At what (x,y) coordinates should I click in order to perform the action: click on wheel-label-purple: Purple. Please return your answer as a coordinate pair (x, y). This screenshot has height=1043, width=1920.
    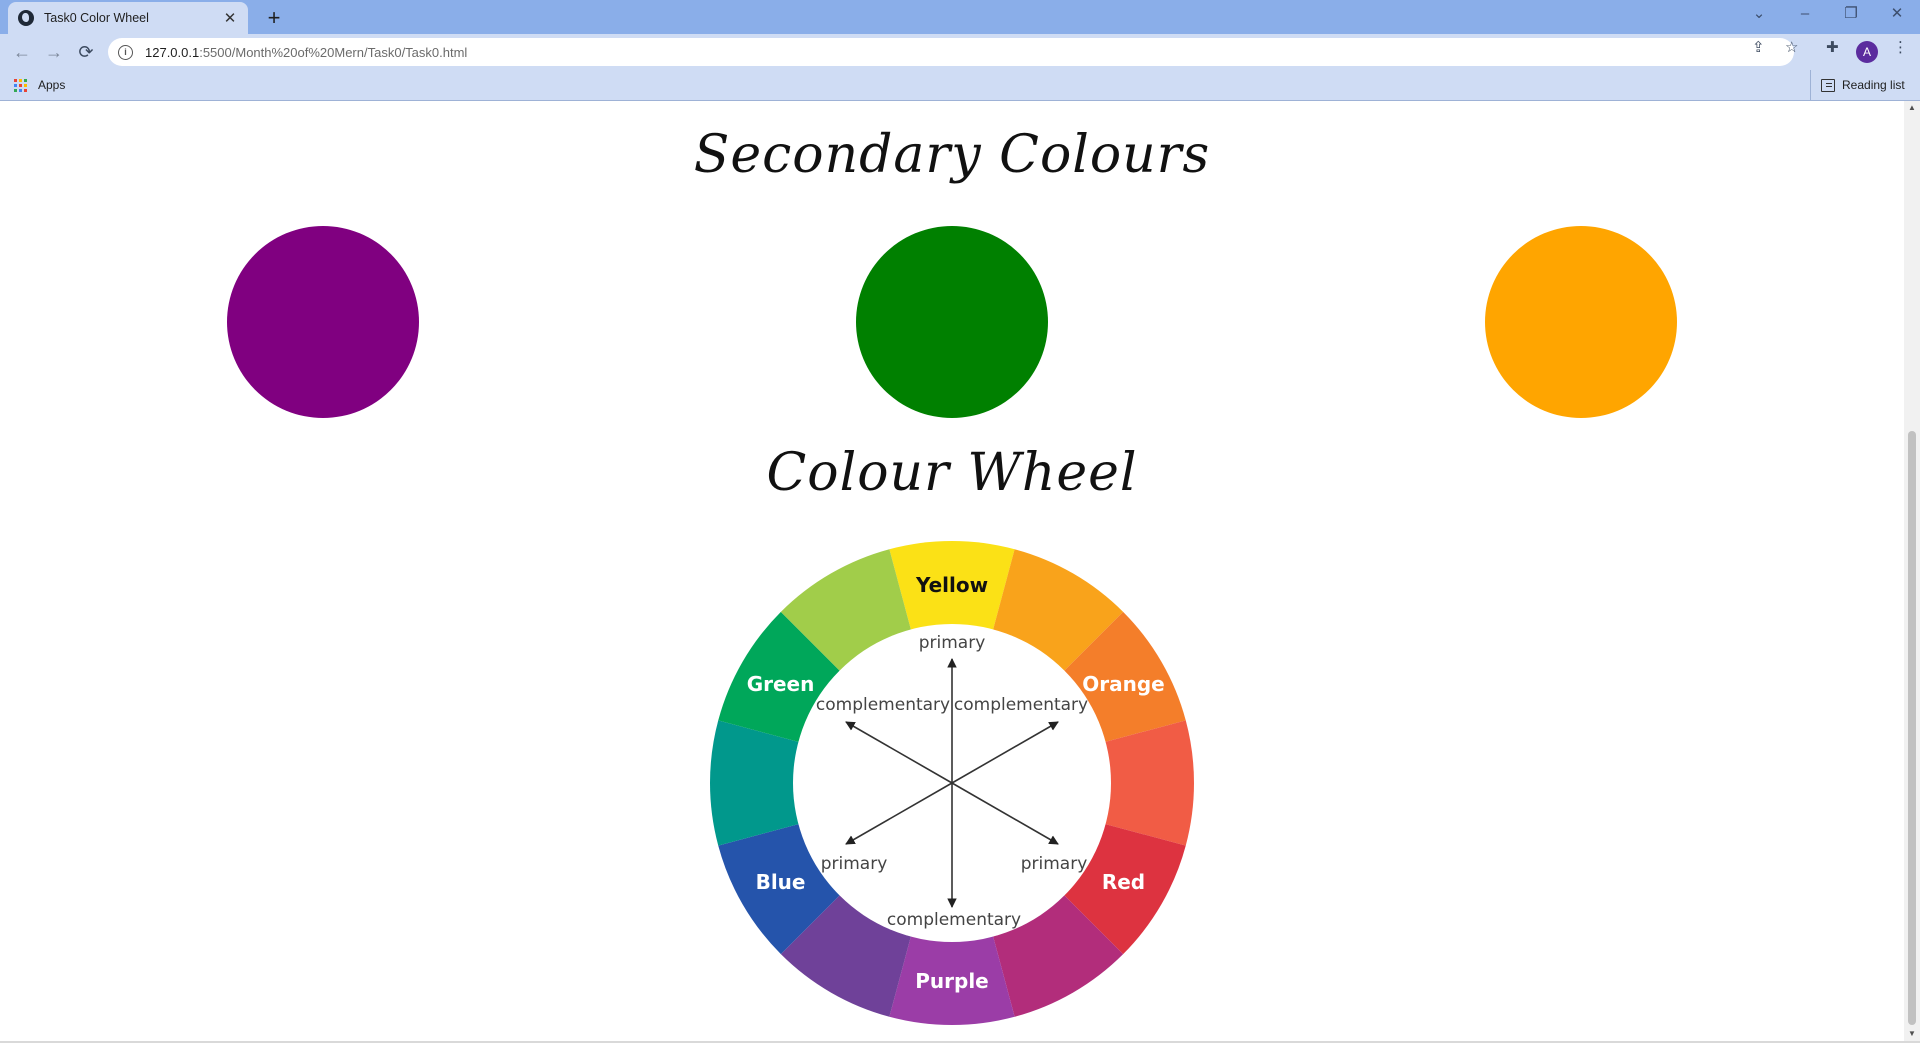
    Looking at the image, I should click on (952, 981).